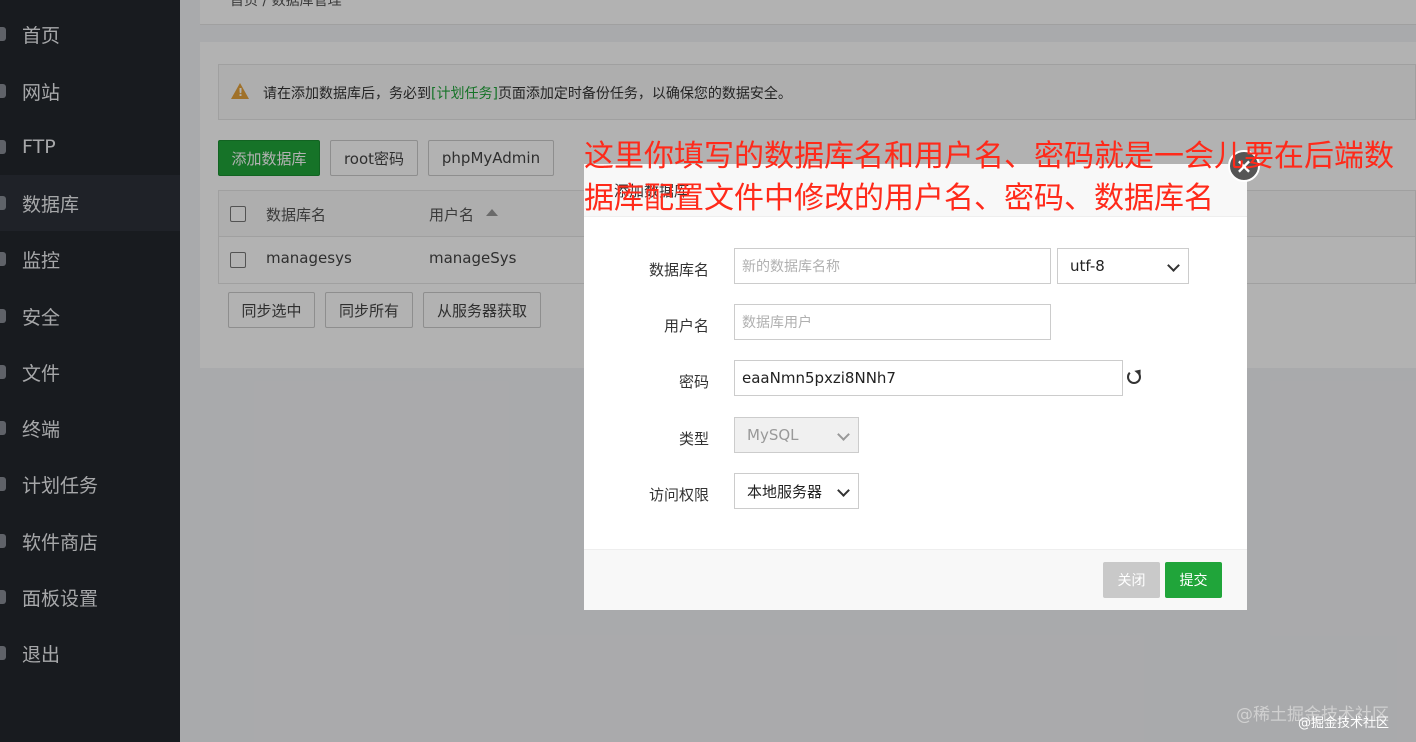 Image resolution: width=1416 pixels, height=742 pixels. What do you see at coordinates (892, 322) in the screenshot?
I see `username-input: 数据库用户` at bounding box center [892, 322].